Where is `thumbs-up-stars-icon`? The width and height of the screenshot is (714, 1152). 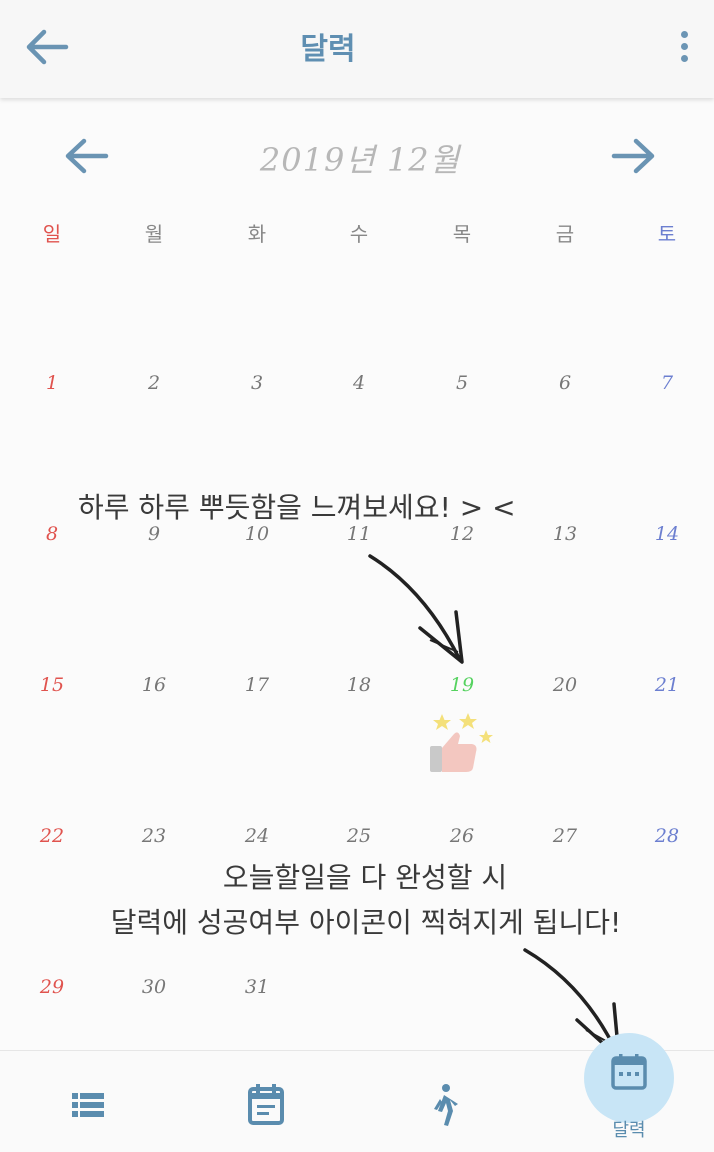
thumbs-up-stars-icon is located at coordinates (461, 742).